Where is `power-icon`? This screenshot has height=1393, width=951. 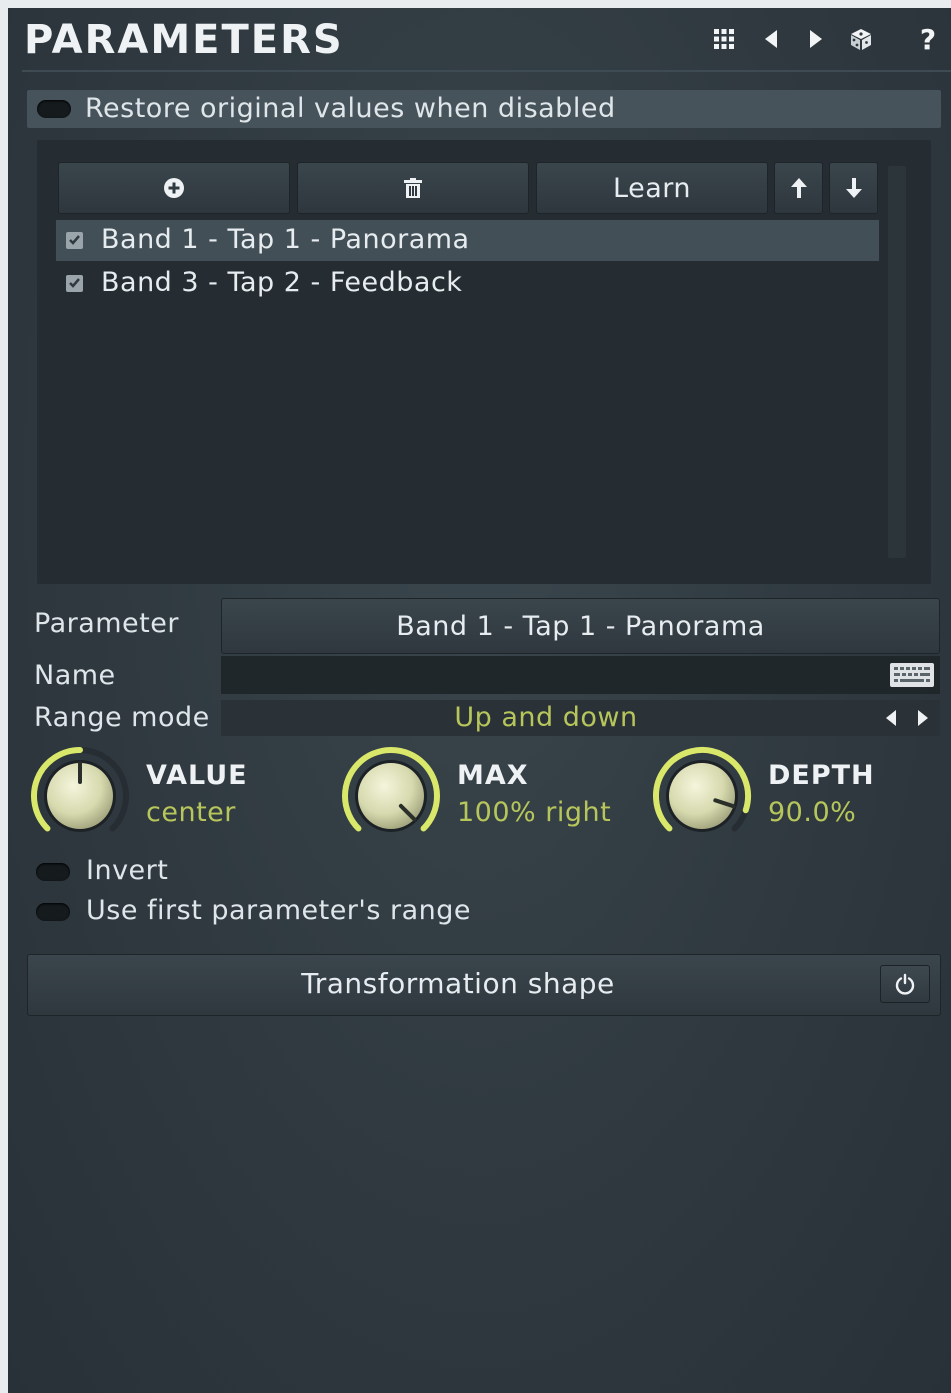
power-icon is located at coordinates (905, 984).